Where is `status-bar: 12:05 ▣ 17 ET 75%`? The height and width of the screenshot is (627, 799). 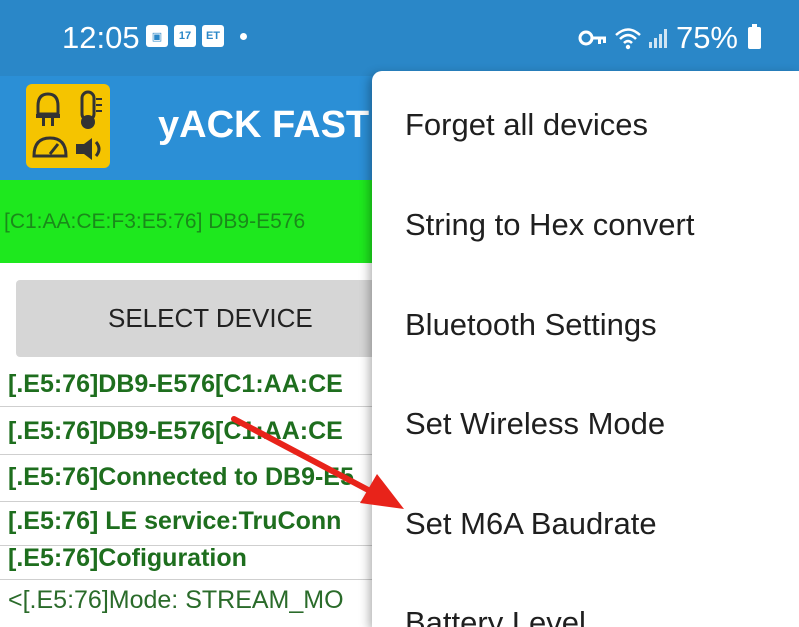 status-bar: 12:05 ▣ 17 ET 75% is located at coordinates (399, 38).